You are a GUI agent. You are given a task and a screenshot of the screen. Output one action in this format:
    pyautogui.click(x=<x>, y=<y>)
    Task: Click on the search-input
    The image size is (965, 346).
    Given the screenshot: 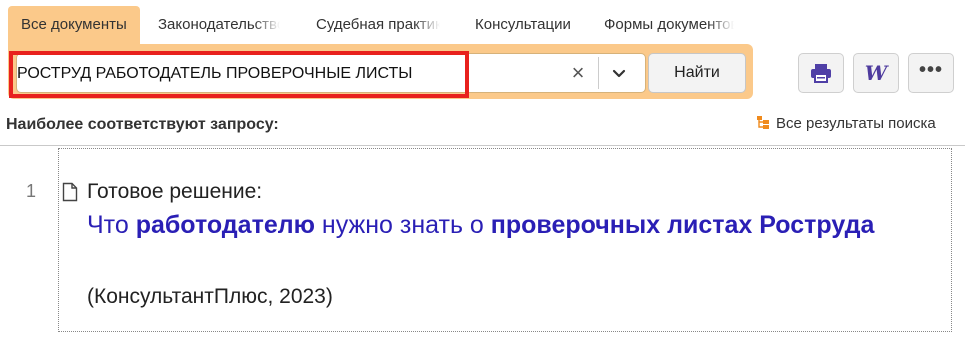 What is the action you would take?
    pyautogui.click(x=237, y=74)
    